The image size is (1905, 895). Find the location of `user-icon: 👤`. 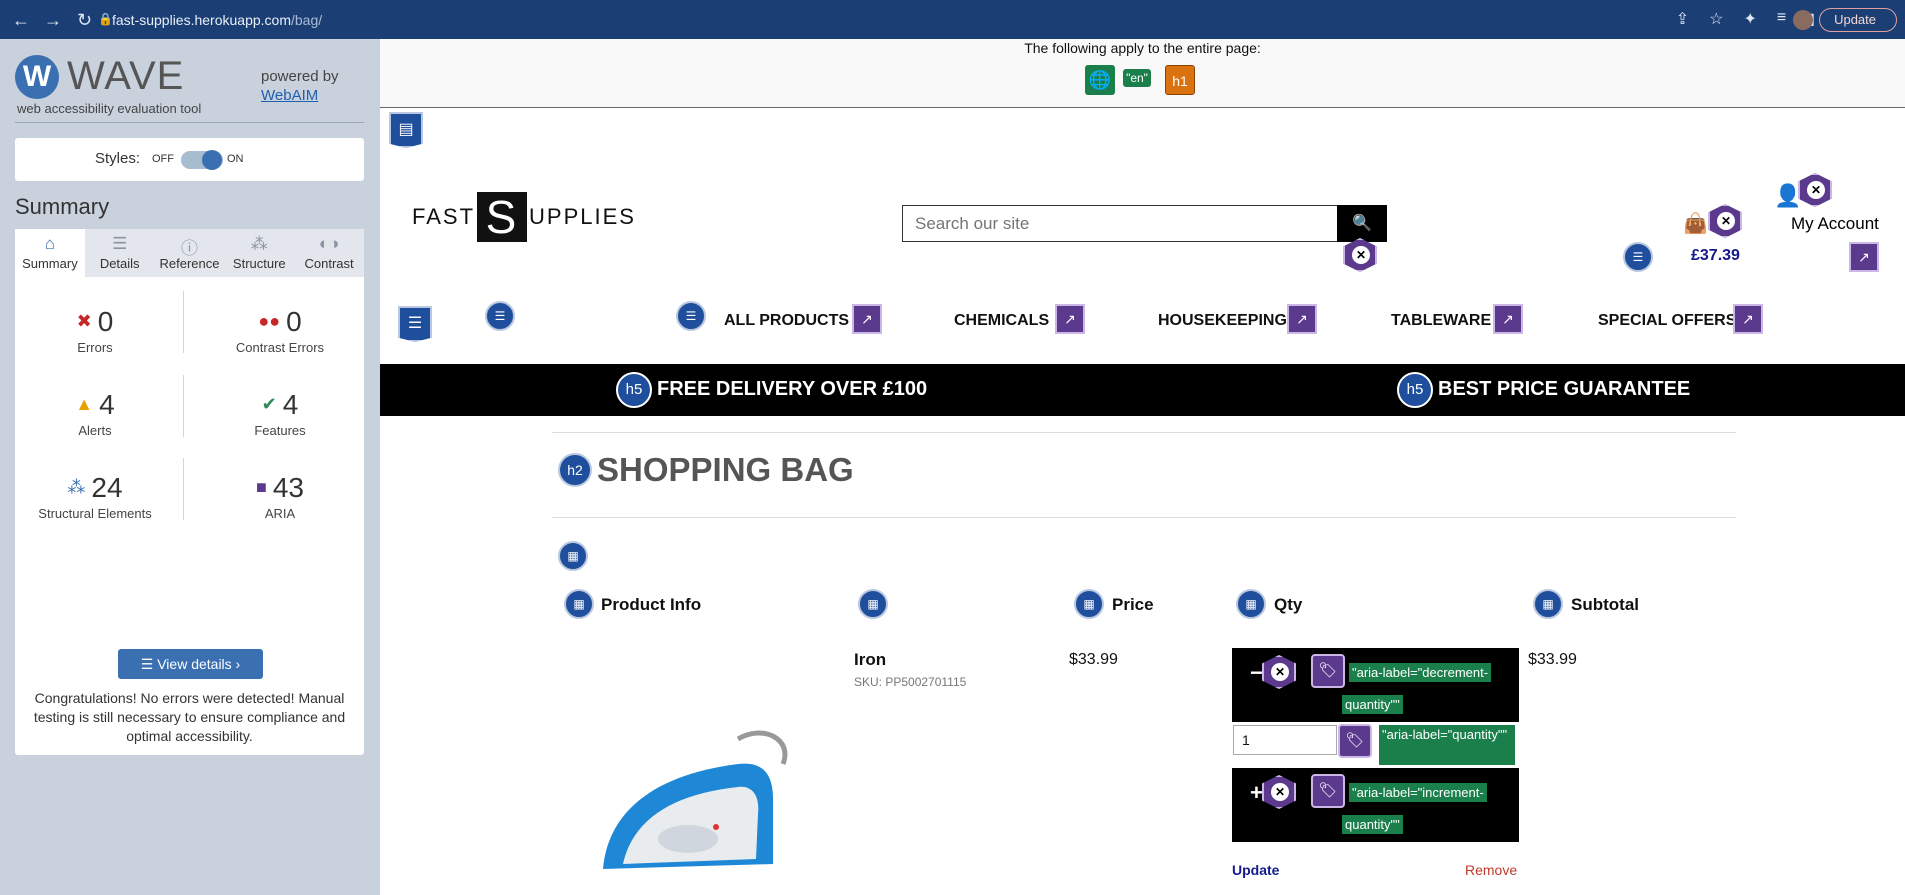

user-icon: 👤 is located at coordinates (1787, 196).